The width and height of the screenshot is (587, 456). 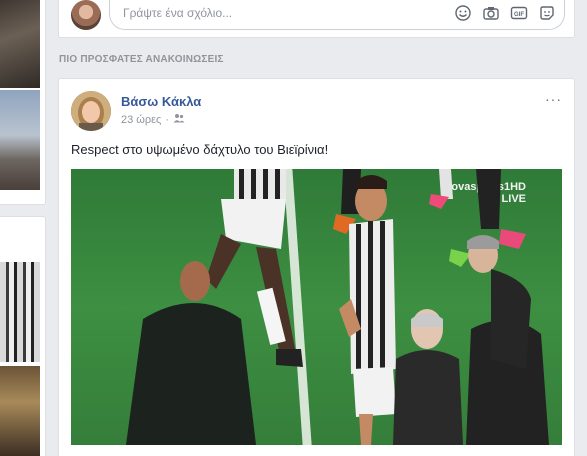 I want to click on post-meta: 23 ώρες ·, so click(x=153, y=119).